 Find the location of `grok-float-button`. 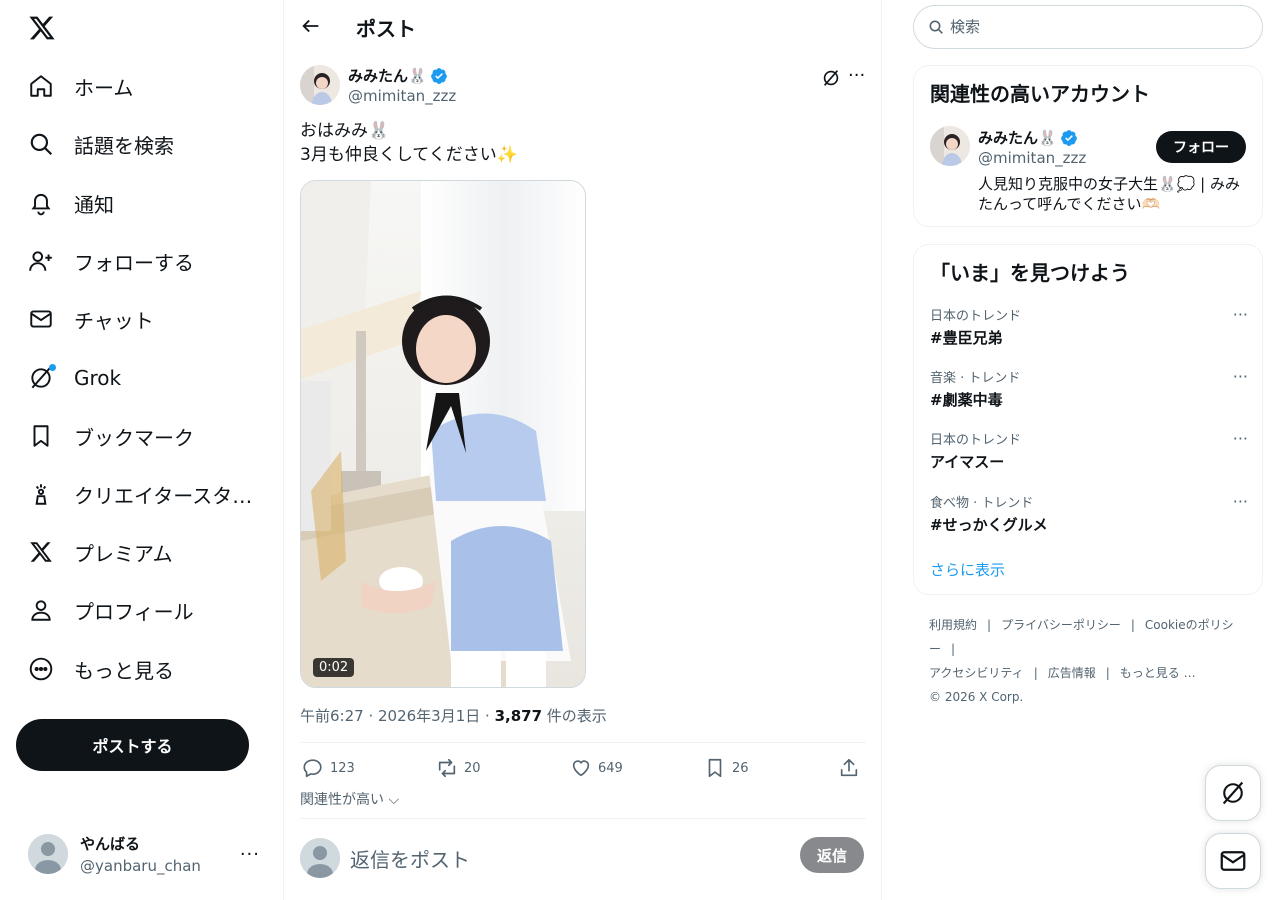

grok-float-button is located at coordinates (1233, 793).